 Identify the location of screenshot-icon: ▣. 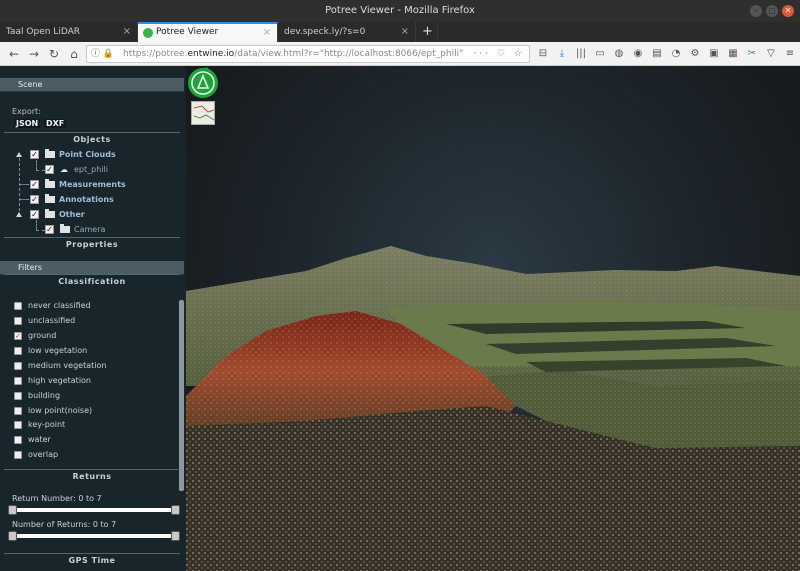
(714, 54).